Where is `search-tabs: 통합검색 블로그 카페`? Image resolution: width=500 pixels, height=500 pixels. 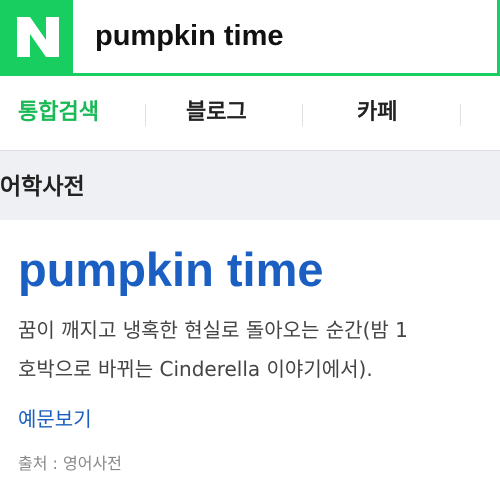 search-tabs: 통합검색 블로그 카페 is located at coordinates (250, 113).